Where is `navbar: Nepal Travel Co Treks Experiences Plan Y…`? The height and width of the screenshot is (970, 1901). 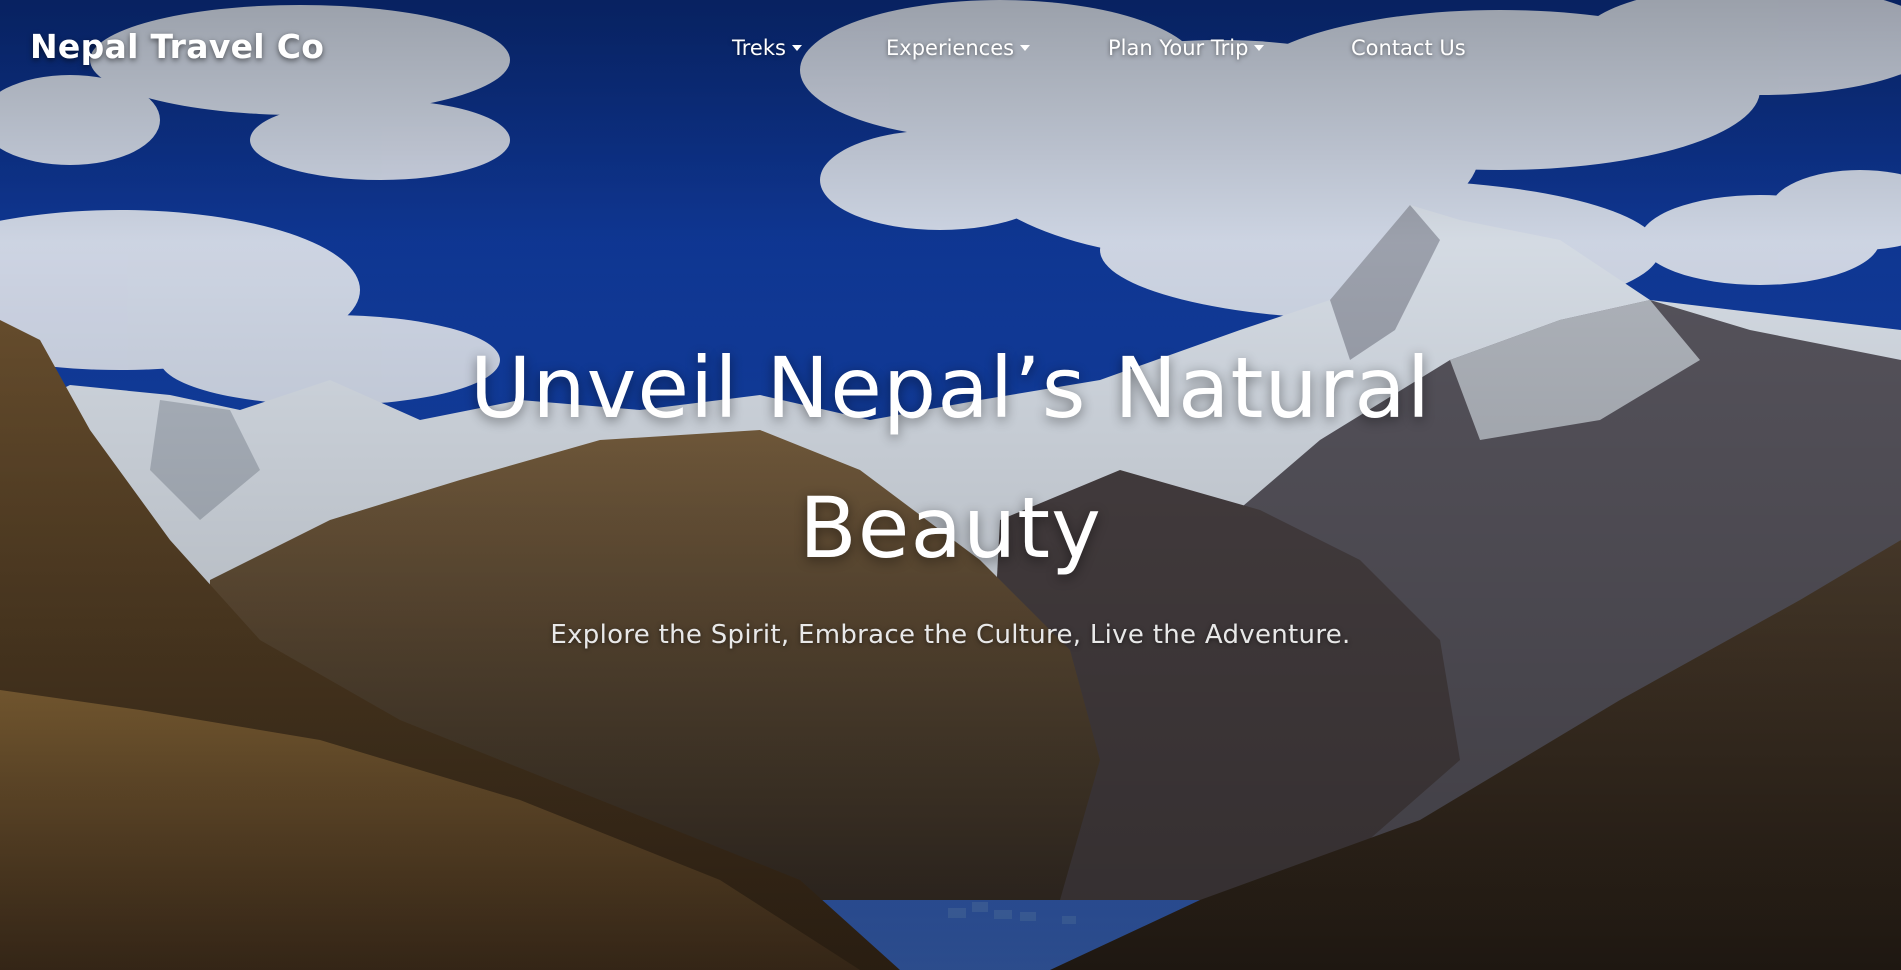 navbar: Nepal Travel Co Treks Experiences Plan Y… is located at coordinates (950, 50).